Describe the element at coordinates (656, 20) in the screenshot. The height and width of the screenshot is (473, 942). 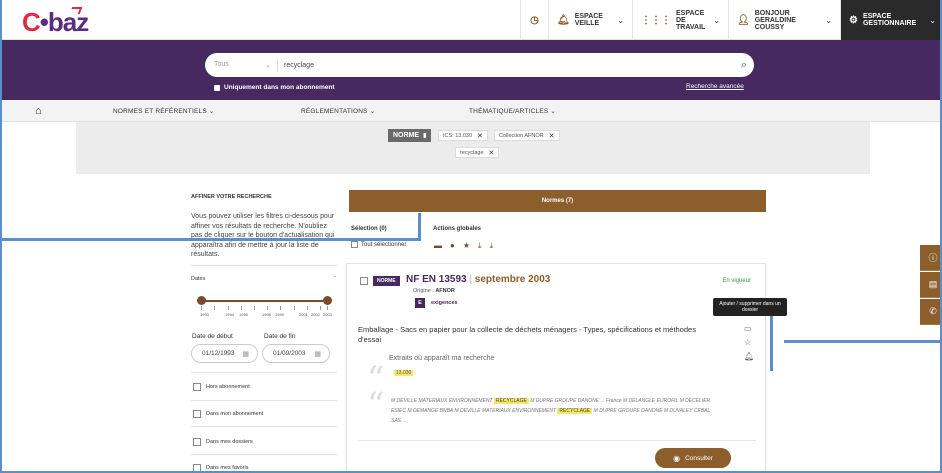
I see `grid-icon: ⋮⋮⋮` at that location.